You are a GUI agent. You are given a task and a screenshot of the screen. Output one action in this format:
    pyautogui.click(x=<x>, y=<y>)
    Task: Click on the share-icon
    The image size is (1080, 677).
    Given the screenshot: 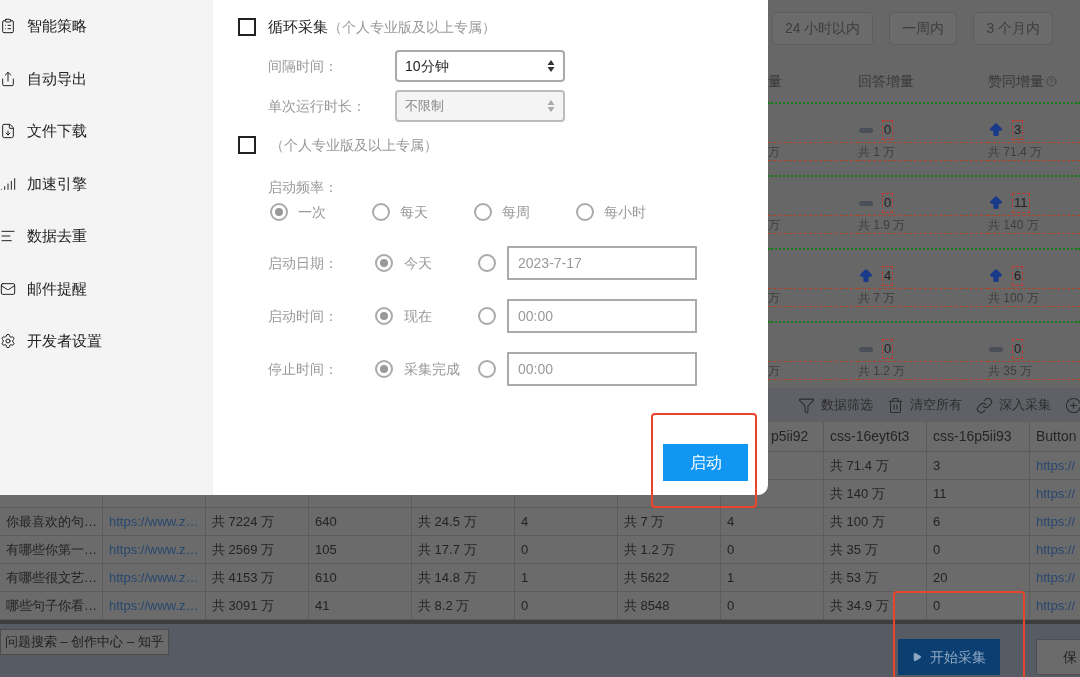 What is the action you would take?
    pyautogui.click(x=8, y=78)
    